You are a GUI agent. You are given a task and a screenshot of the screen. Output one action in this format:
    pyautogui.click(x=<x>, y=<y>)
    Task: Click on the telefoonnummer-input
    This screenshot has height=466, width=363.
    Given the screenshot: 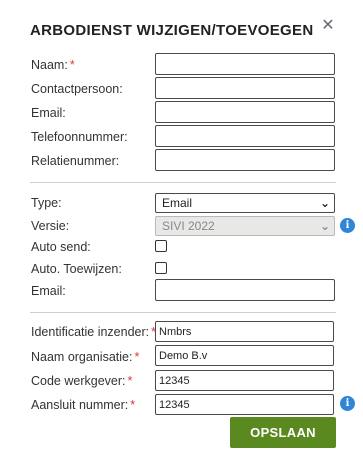 What is the action you would take?
    pyautogui.click(x=245, y=136)
    